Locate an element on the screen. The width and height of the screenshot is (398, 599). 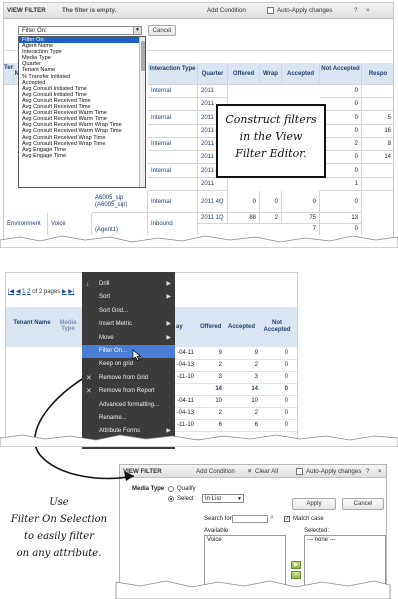
match-case-checkbox: ✓ is located at coordinates (287, 519).